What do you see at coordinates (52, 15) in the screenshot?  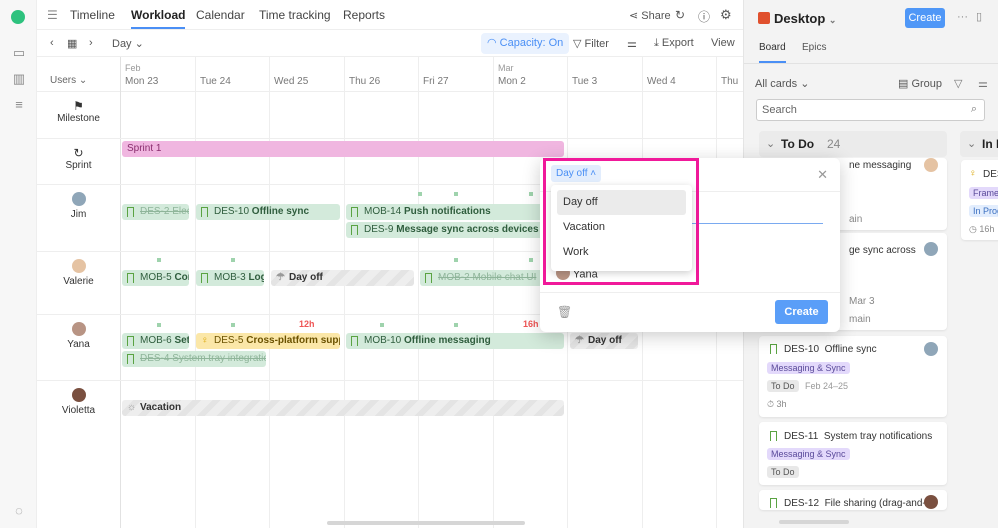 I see `menu-icon: ☰` at bounding box center [52, 15].